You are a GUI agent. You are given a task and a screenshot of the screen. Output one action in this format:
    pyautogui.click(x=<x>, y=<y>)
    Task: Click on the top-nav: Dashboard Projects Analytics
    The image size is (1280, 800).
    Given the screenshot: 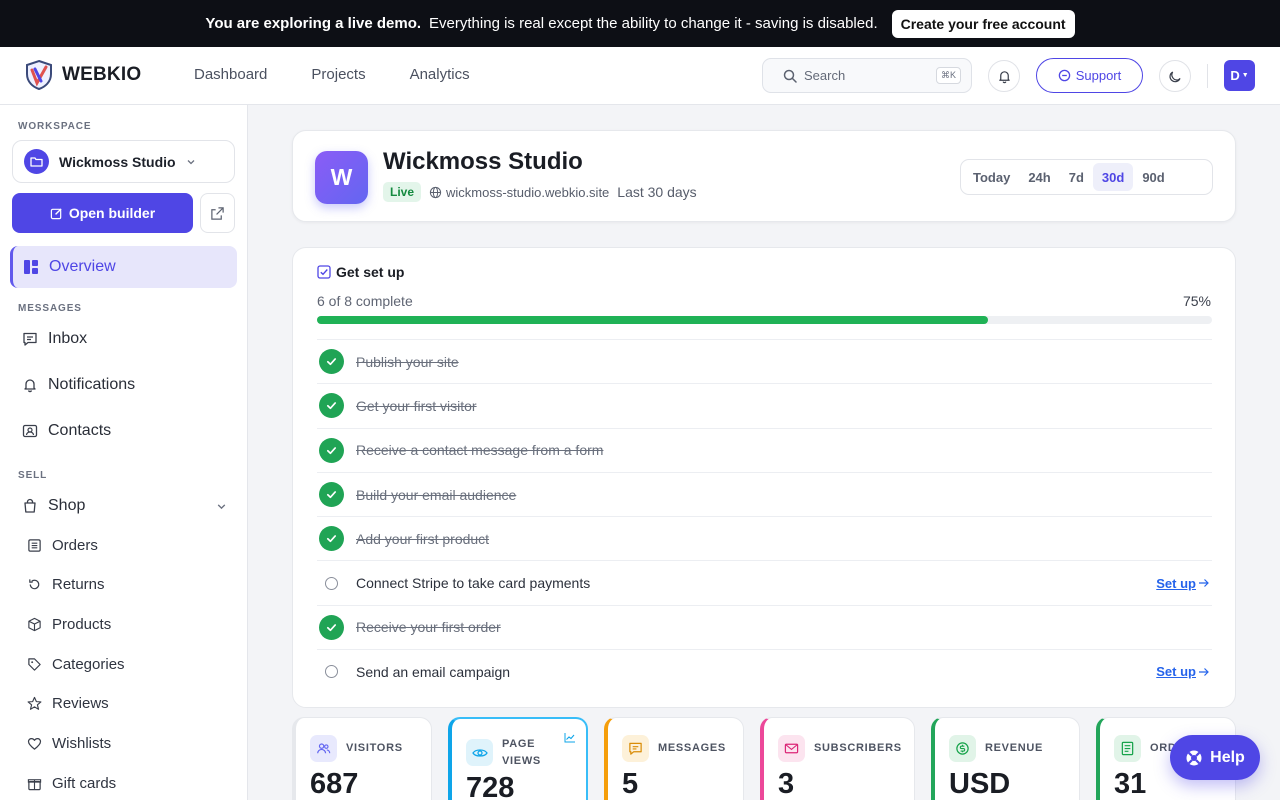 What is the action you would take?
    pyautogui.click(x=332, y=74)
    